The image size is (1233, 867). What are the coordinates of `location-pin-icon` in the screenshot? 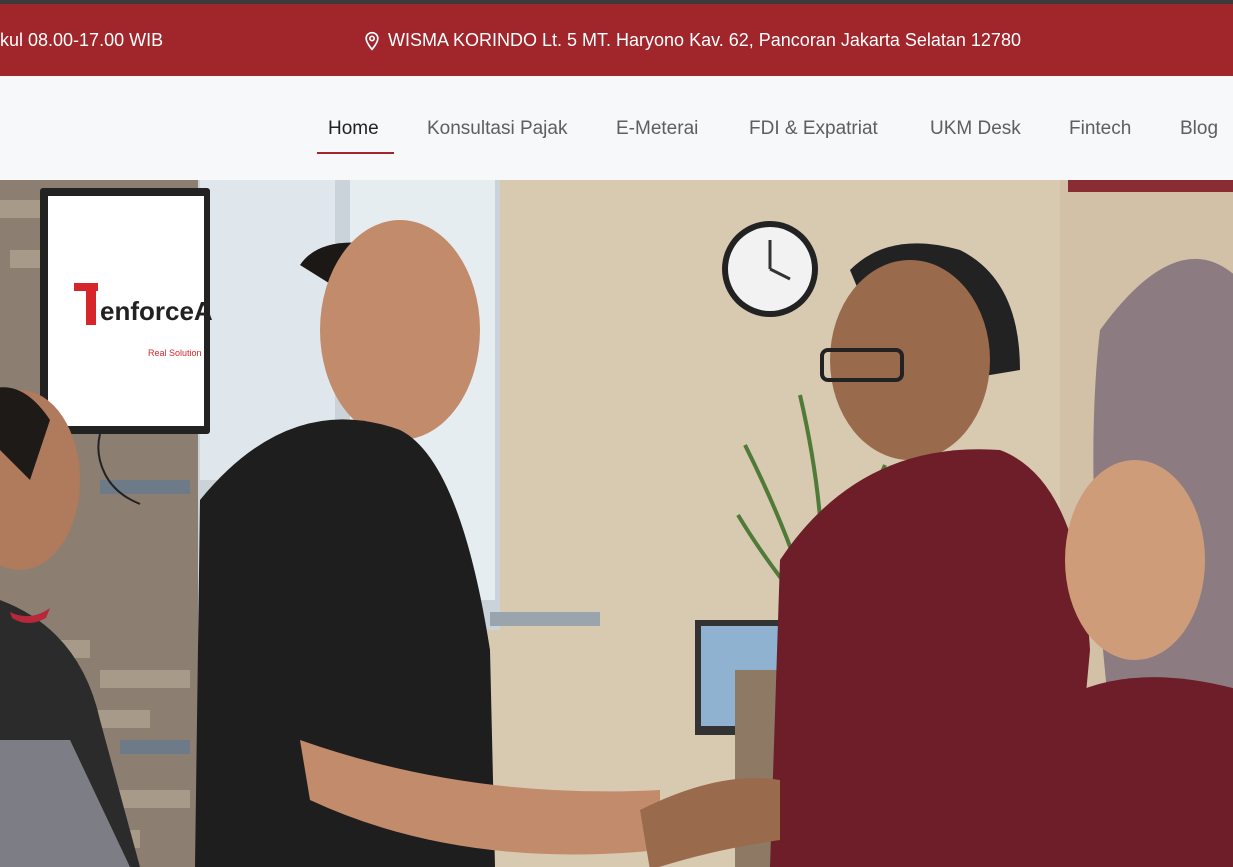 It's located at (372, 41).